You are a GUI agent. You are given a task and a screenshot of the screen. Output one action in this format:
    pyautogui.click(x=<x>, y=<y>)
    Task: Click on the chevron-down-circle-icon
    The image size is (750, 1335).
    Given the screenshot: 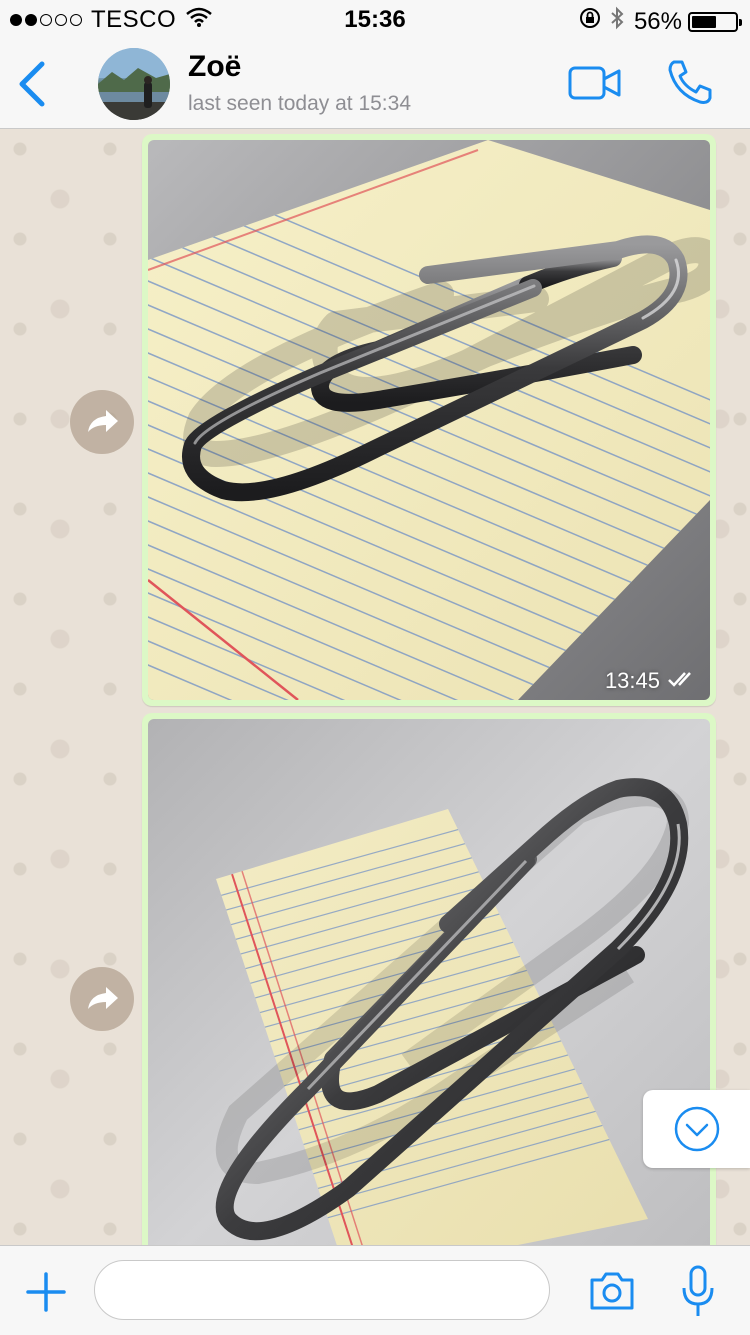 What is the action you would take?
    pyautogui.click(x=697, y=1129)
    